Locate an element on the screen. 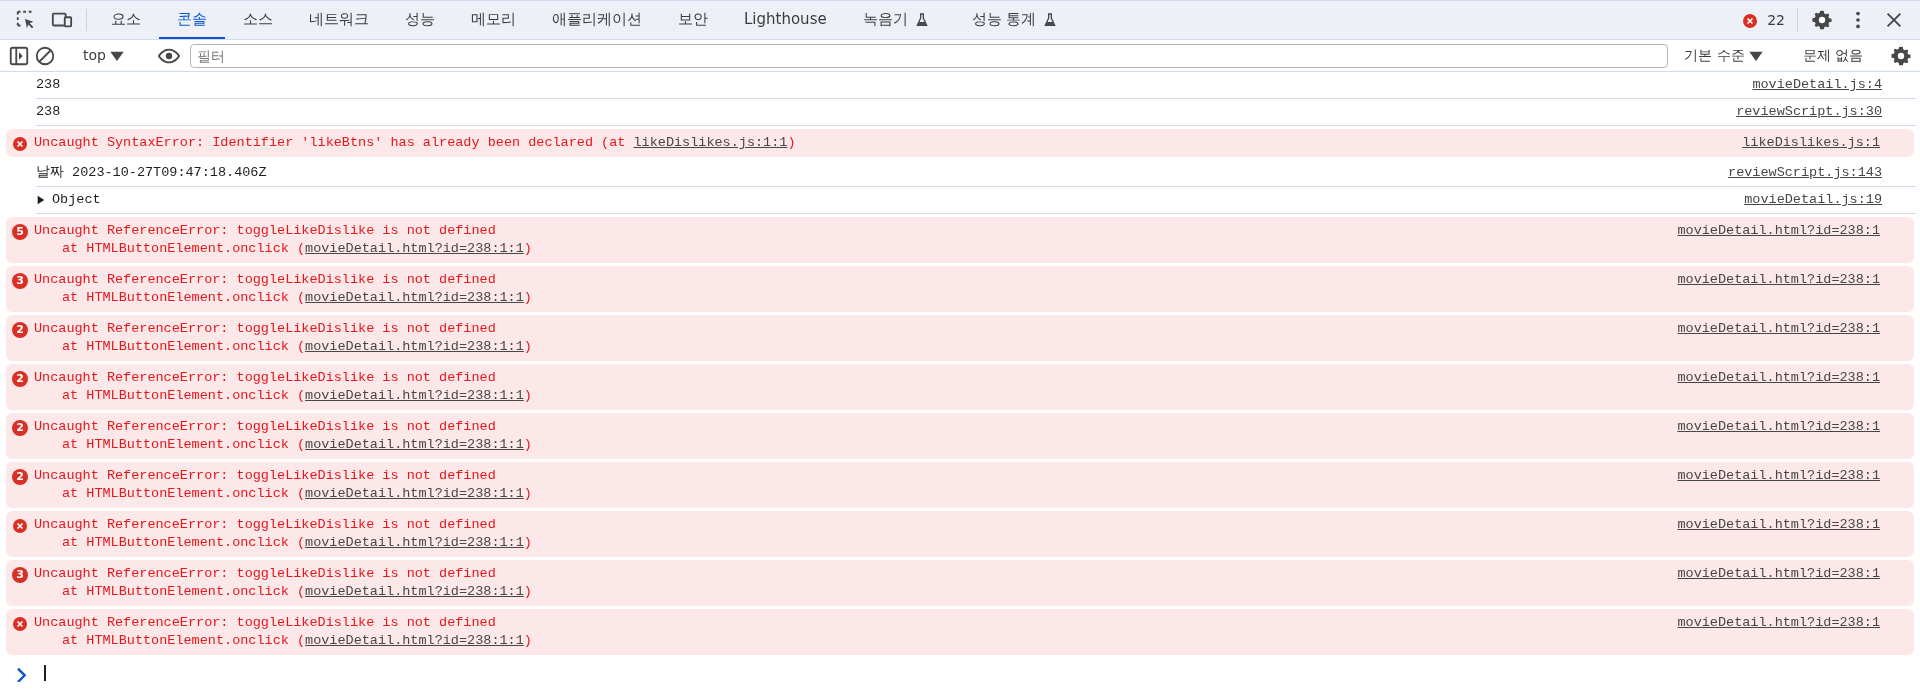  issues-button: 문제 없음 is located at coordinates (1832, 55).